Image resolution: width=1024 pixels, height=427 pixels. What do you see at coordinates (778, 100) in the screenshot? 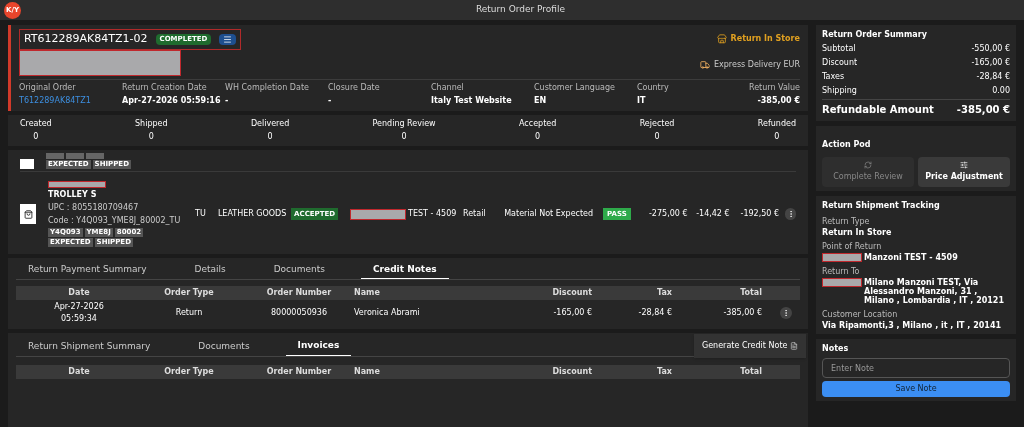
I see `field-value: -385,00 €` at bounding box center [778, 100].